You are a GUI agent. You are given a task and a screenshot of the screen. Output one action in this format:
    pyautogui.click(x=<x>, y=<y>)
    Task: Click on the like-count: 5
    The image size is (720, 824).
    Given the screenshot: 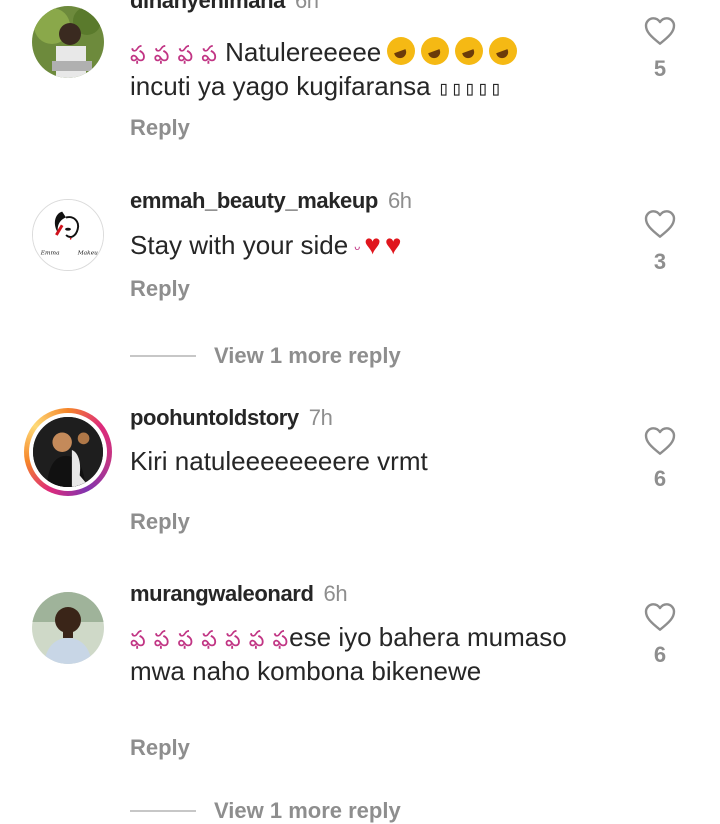 What is the action you would take?
    pyautogui.click(x=660, y=68)
    